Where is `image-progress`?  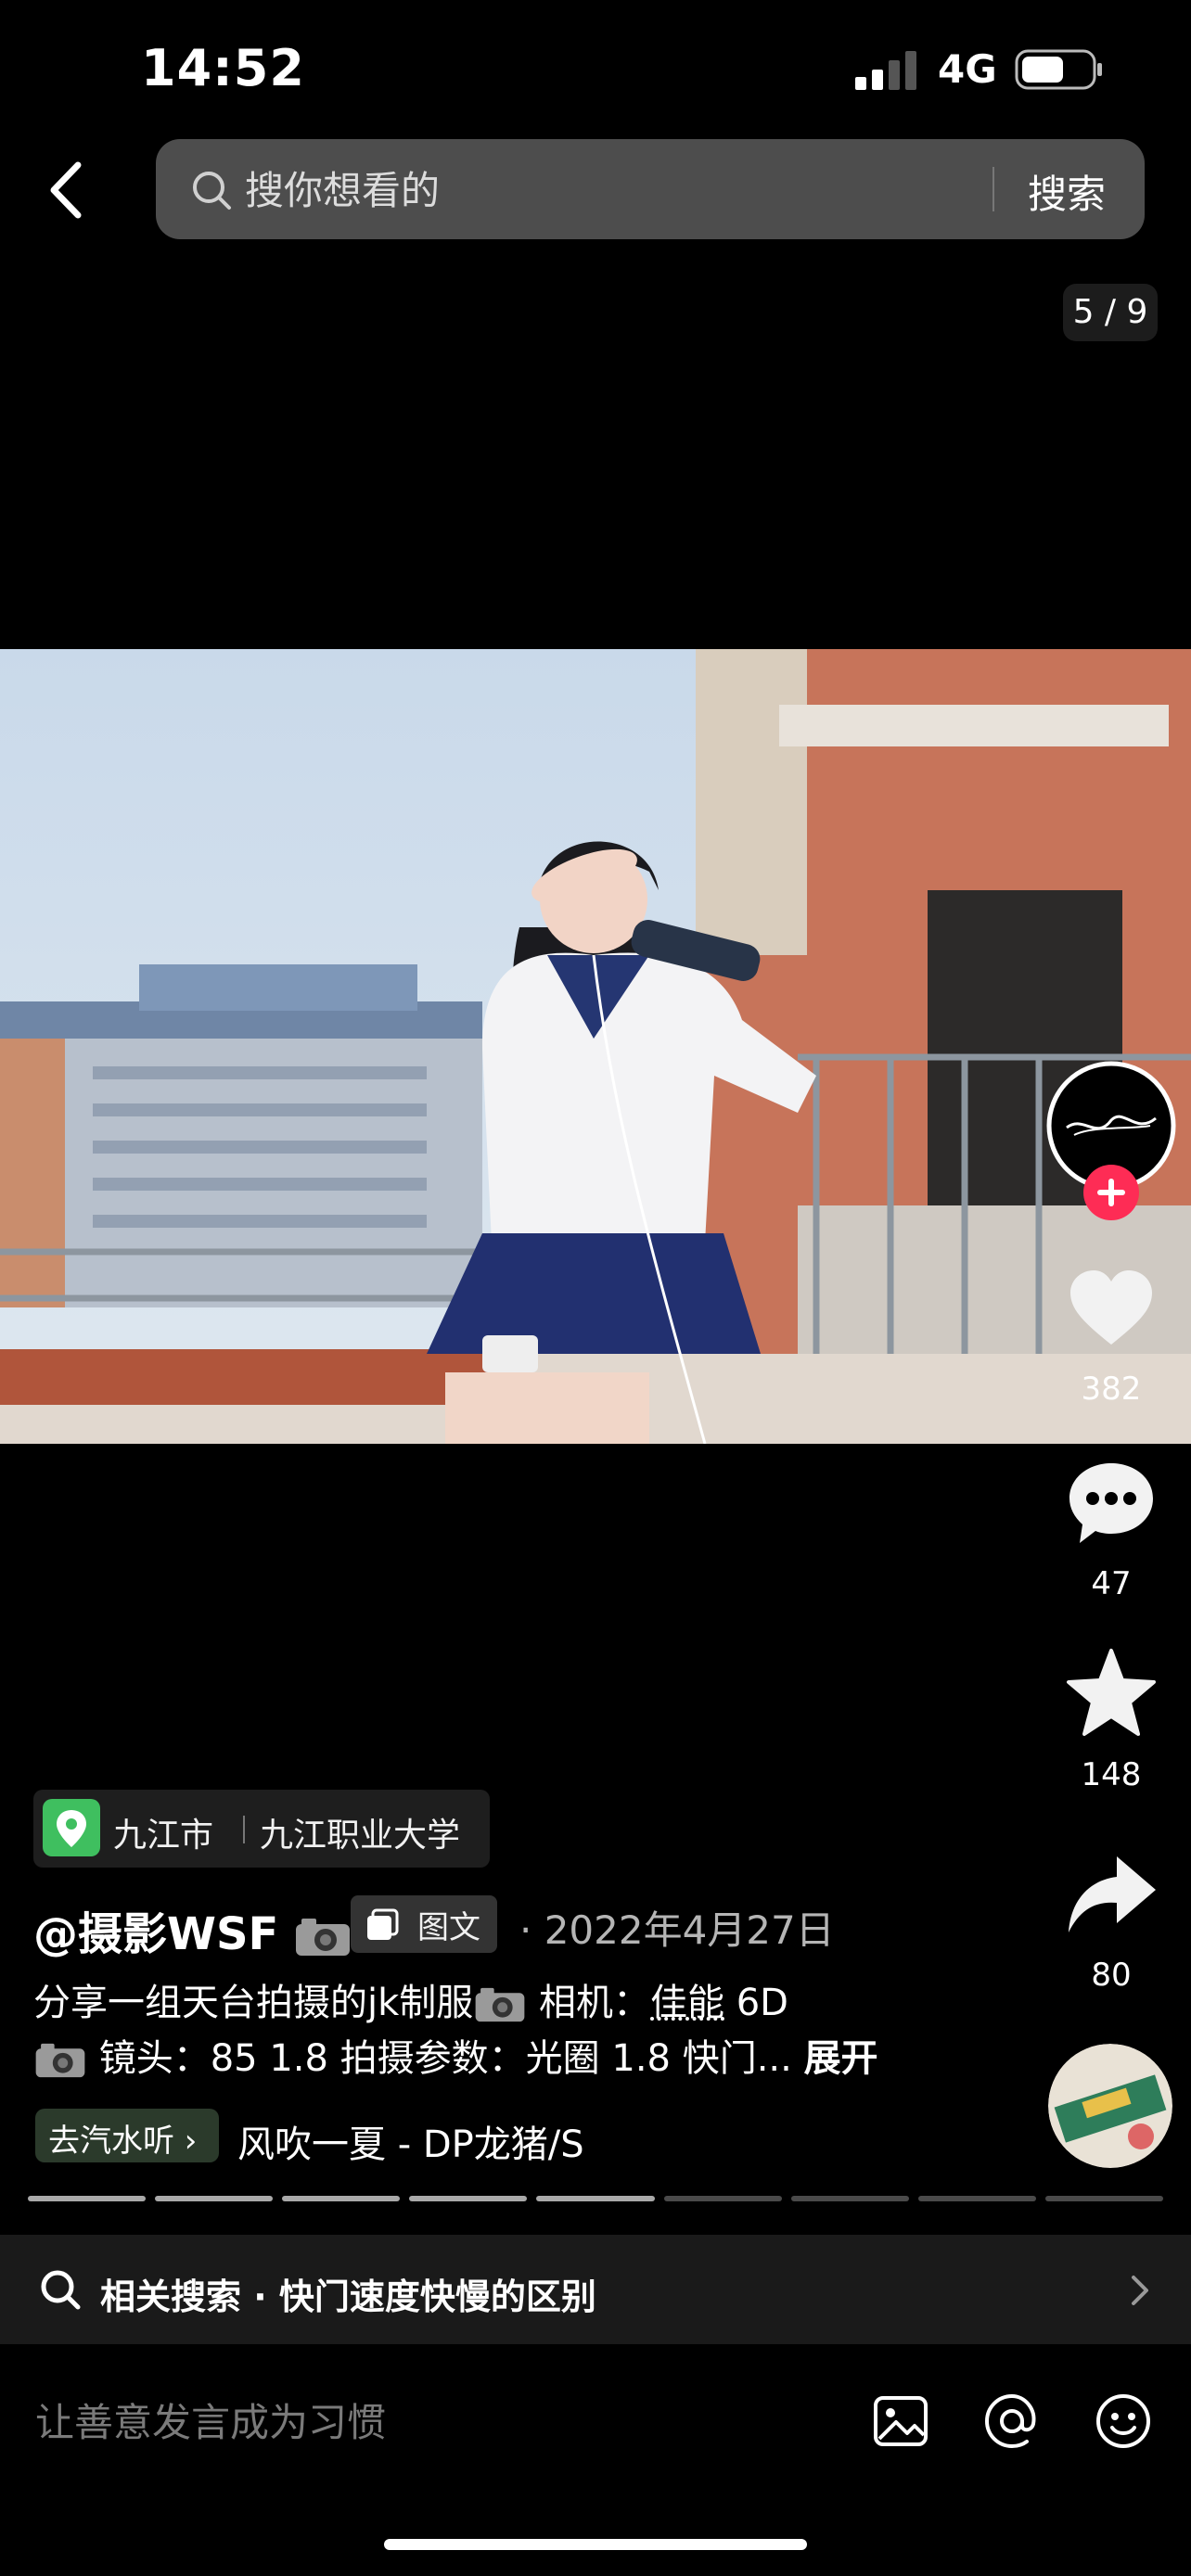
image-progress is located at coordinates (595, 2199).